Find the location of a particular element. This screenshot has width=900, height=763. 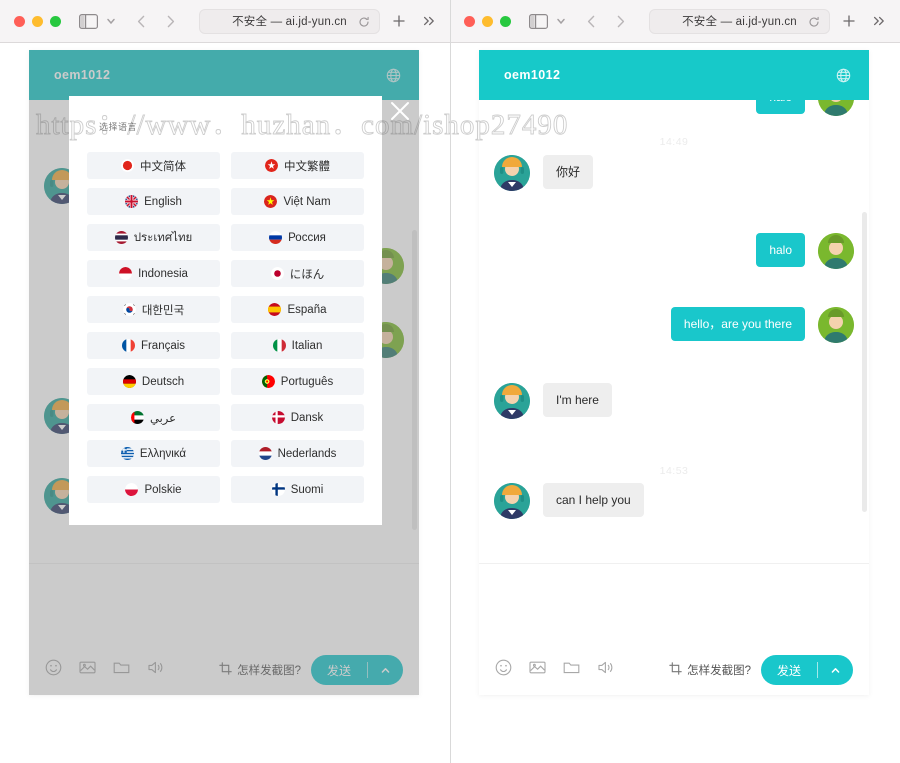

chevron-up-icon is located at coordinates (835, 670).